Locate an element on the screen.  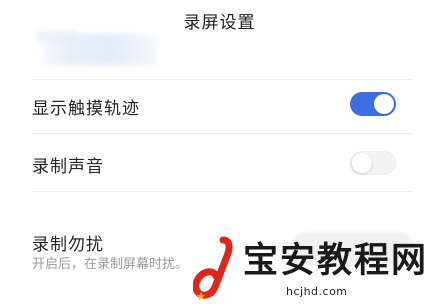
watermark: 宝安教程网 hcjhd.com is located at coordinates (316, 271).